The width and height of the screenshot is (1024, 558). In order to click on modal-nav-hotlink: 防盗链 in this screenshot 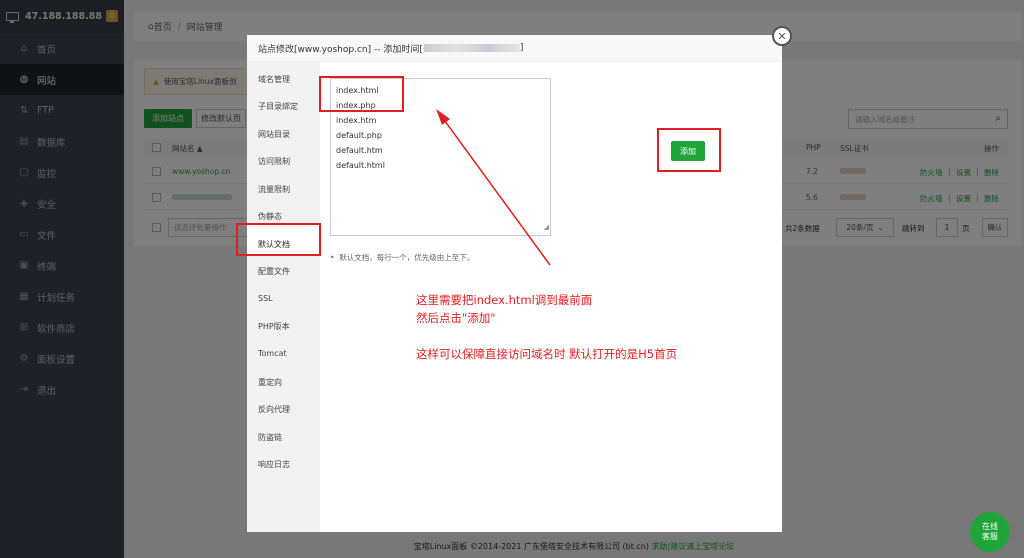, I will do `click(270, 437)`.